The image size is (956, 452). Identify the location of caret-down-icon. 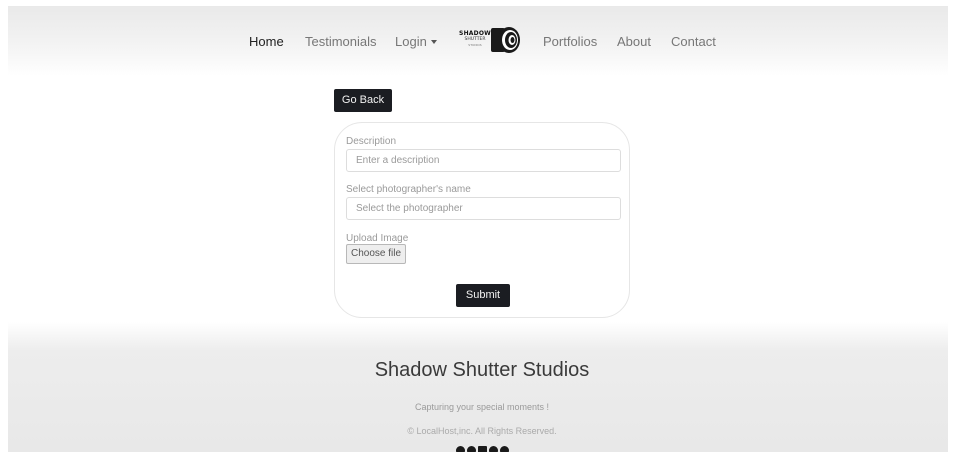
(433, 42).